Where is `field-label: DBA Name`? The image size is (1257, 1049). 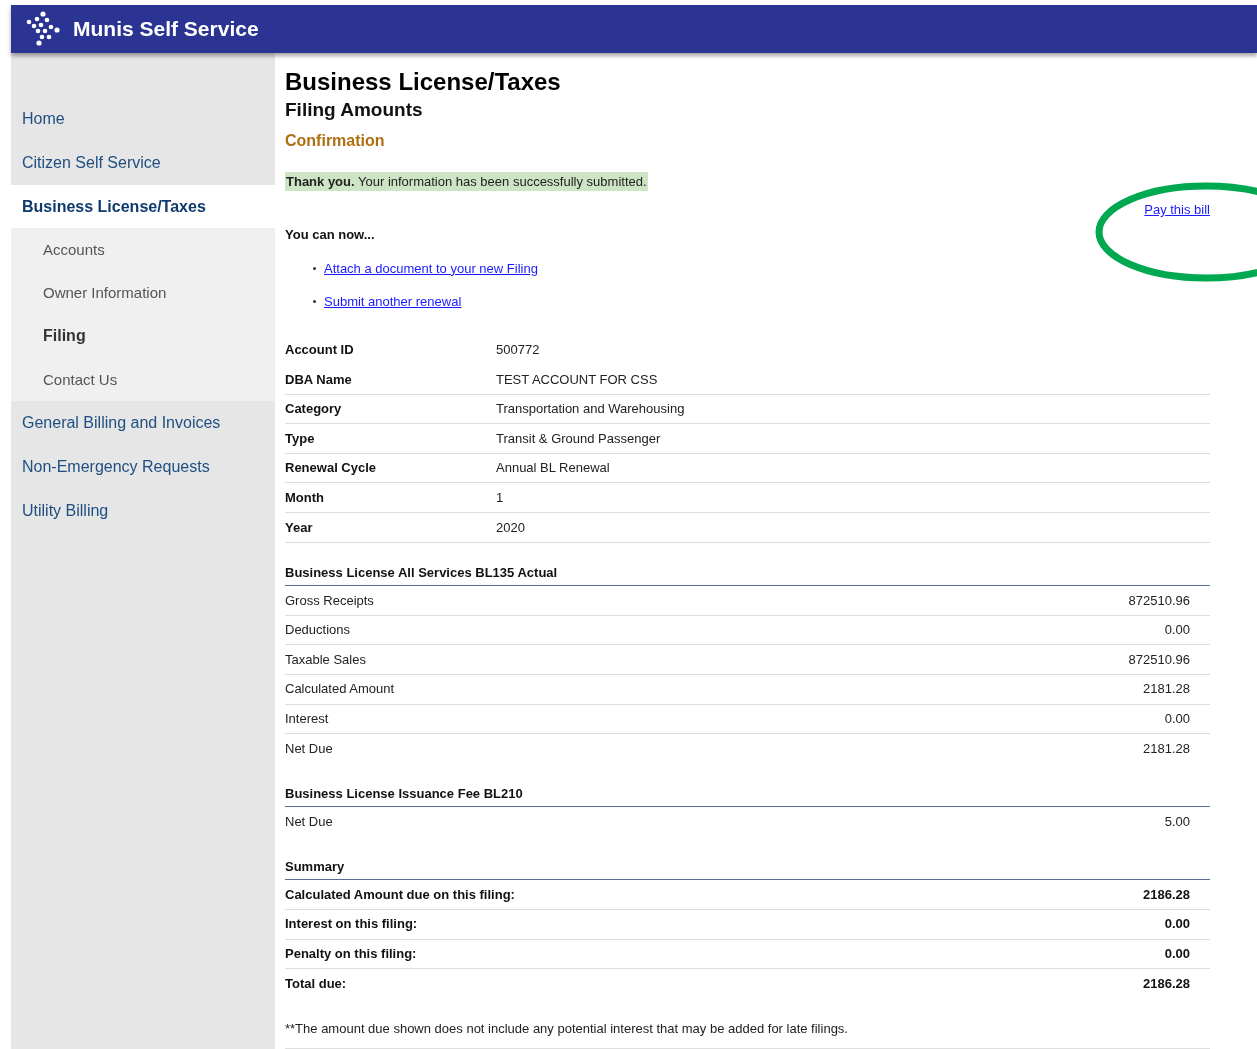
field-label: DBA Name is located at coordinates (319, 379).